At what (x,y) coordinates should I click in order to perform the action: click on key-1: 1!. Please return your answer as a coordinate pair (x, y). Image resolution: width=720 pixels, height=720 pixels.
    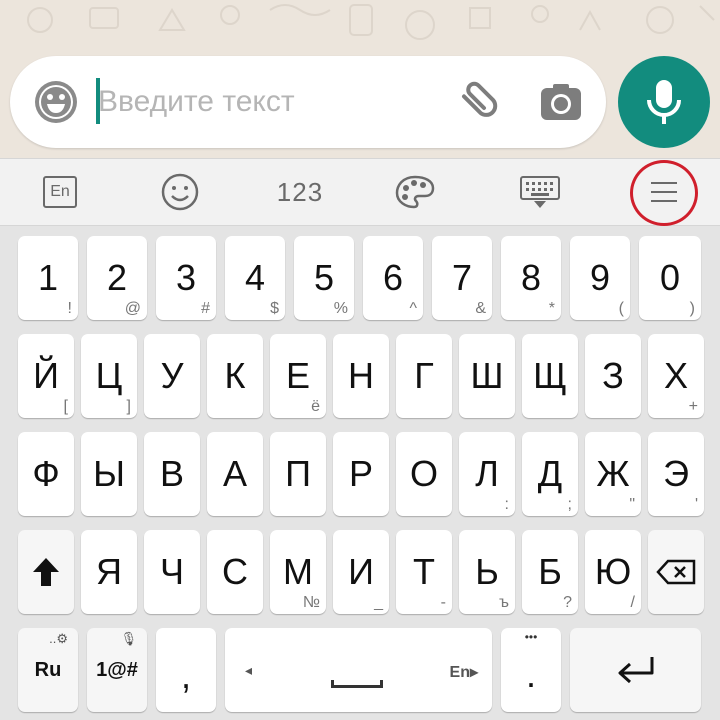
    Looking at the image, I should click on (48, 278).